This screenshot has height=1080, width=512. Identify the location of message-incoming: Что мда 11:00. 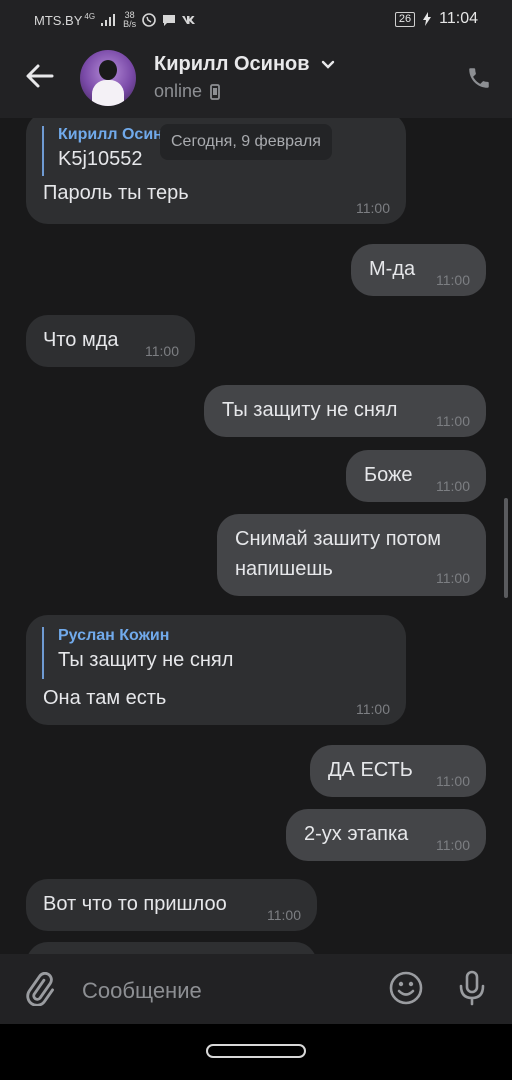
(110, 341).